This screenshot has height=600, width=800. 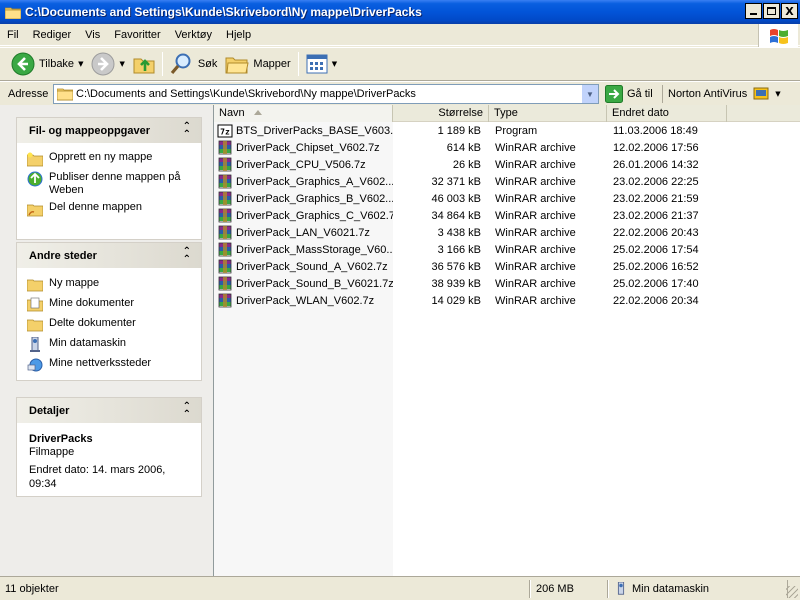 I want to click on file-date: 12.02.2006 17:56, so click(x=656, y=147).